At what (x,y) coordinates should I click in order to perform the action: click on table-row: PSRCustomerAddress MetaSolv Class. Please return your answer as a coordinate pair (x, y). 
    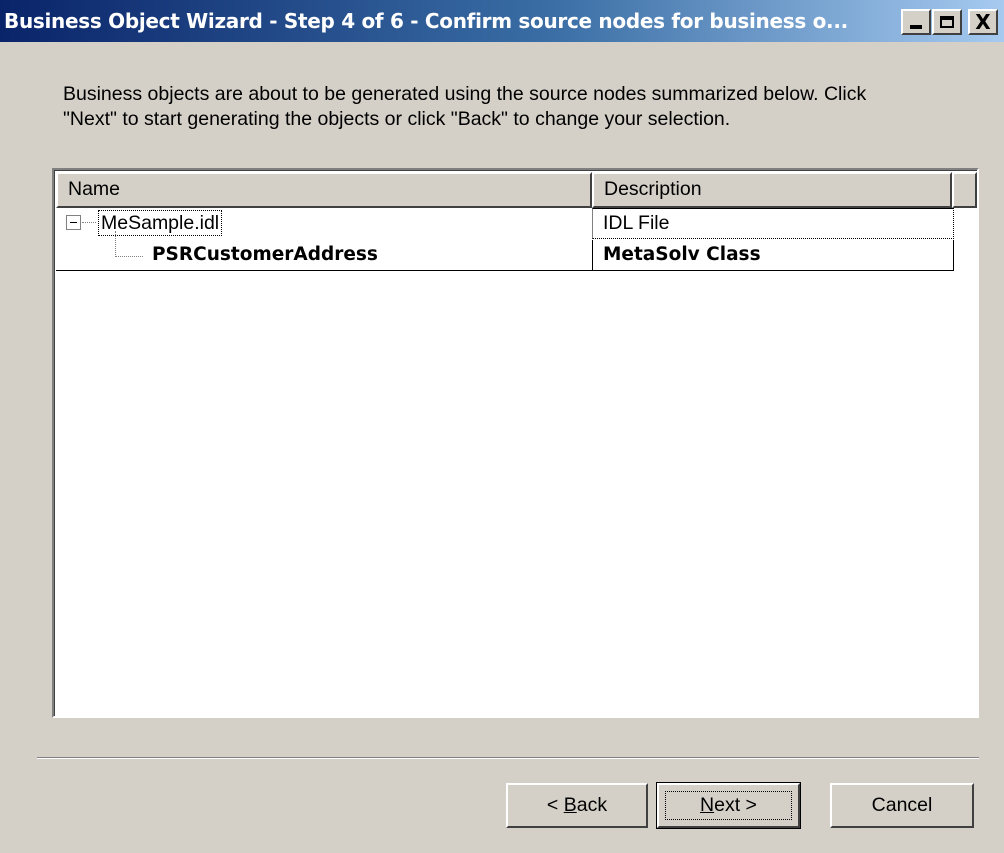
    Looking at the image, I should click on (505, 255).